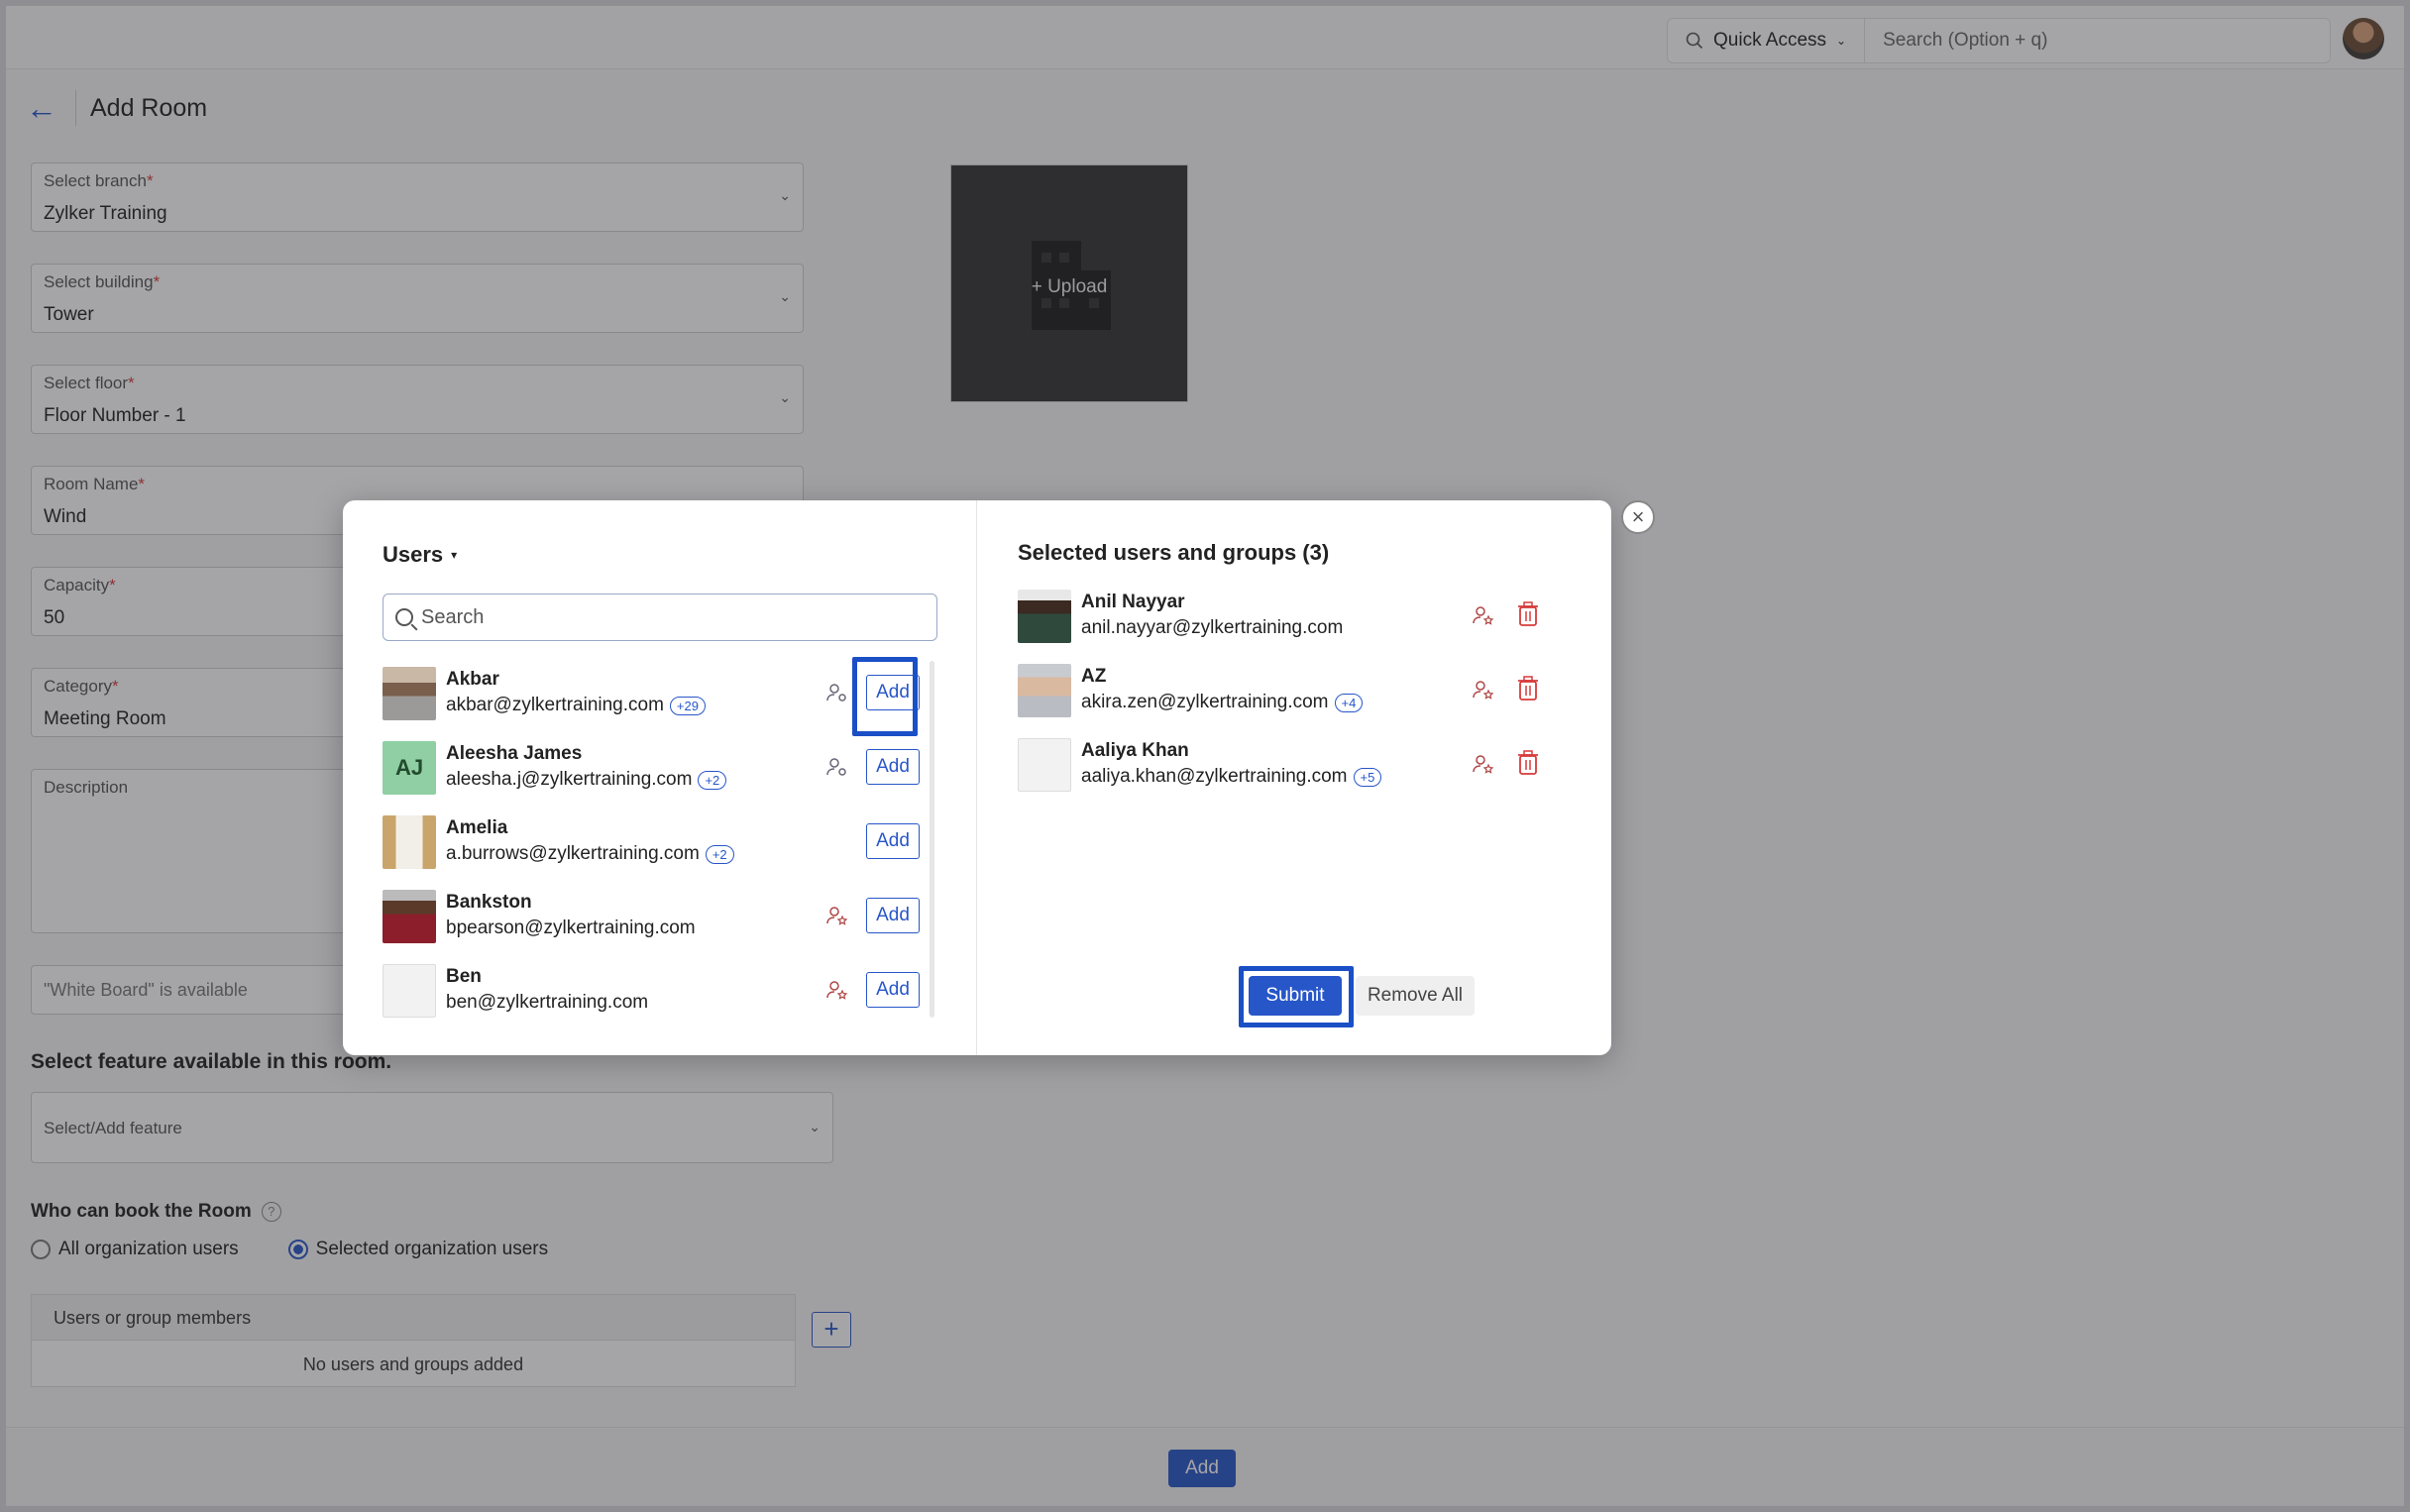  I want to click on list-item: Bankston bpearson@zylkertraining.com Add, so click(660, 921).